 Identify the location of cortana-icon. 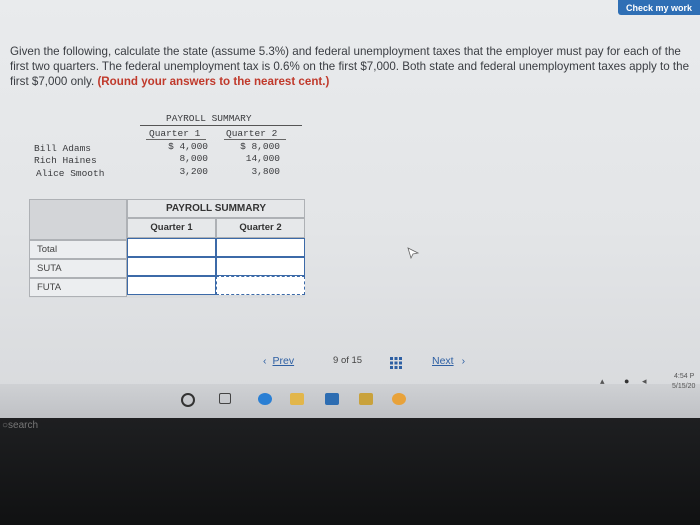
(188, 400).